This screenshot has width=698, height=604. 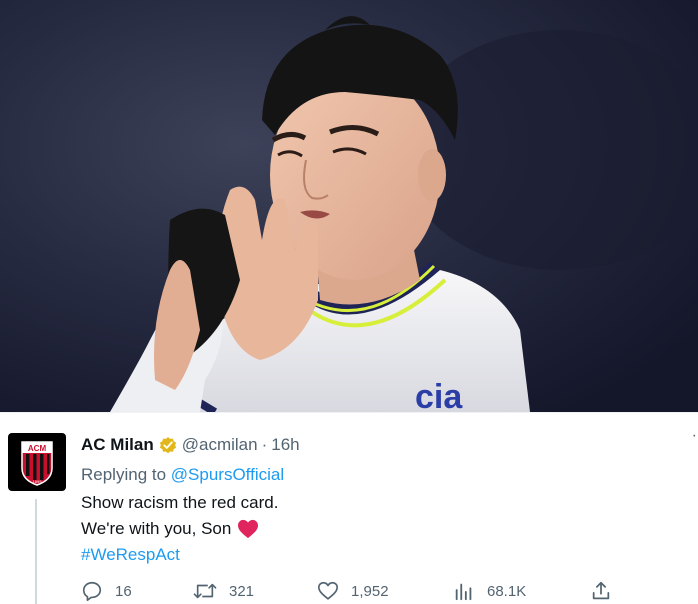 What do you see at coordinates (36, 551) in the screenshot?
I see `thread-line` at bounding box center [36, 551].